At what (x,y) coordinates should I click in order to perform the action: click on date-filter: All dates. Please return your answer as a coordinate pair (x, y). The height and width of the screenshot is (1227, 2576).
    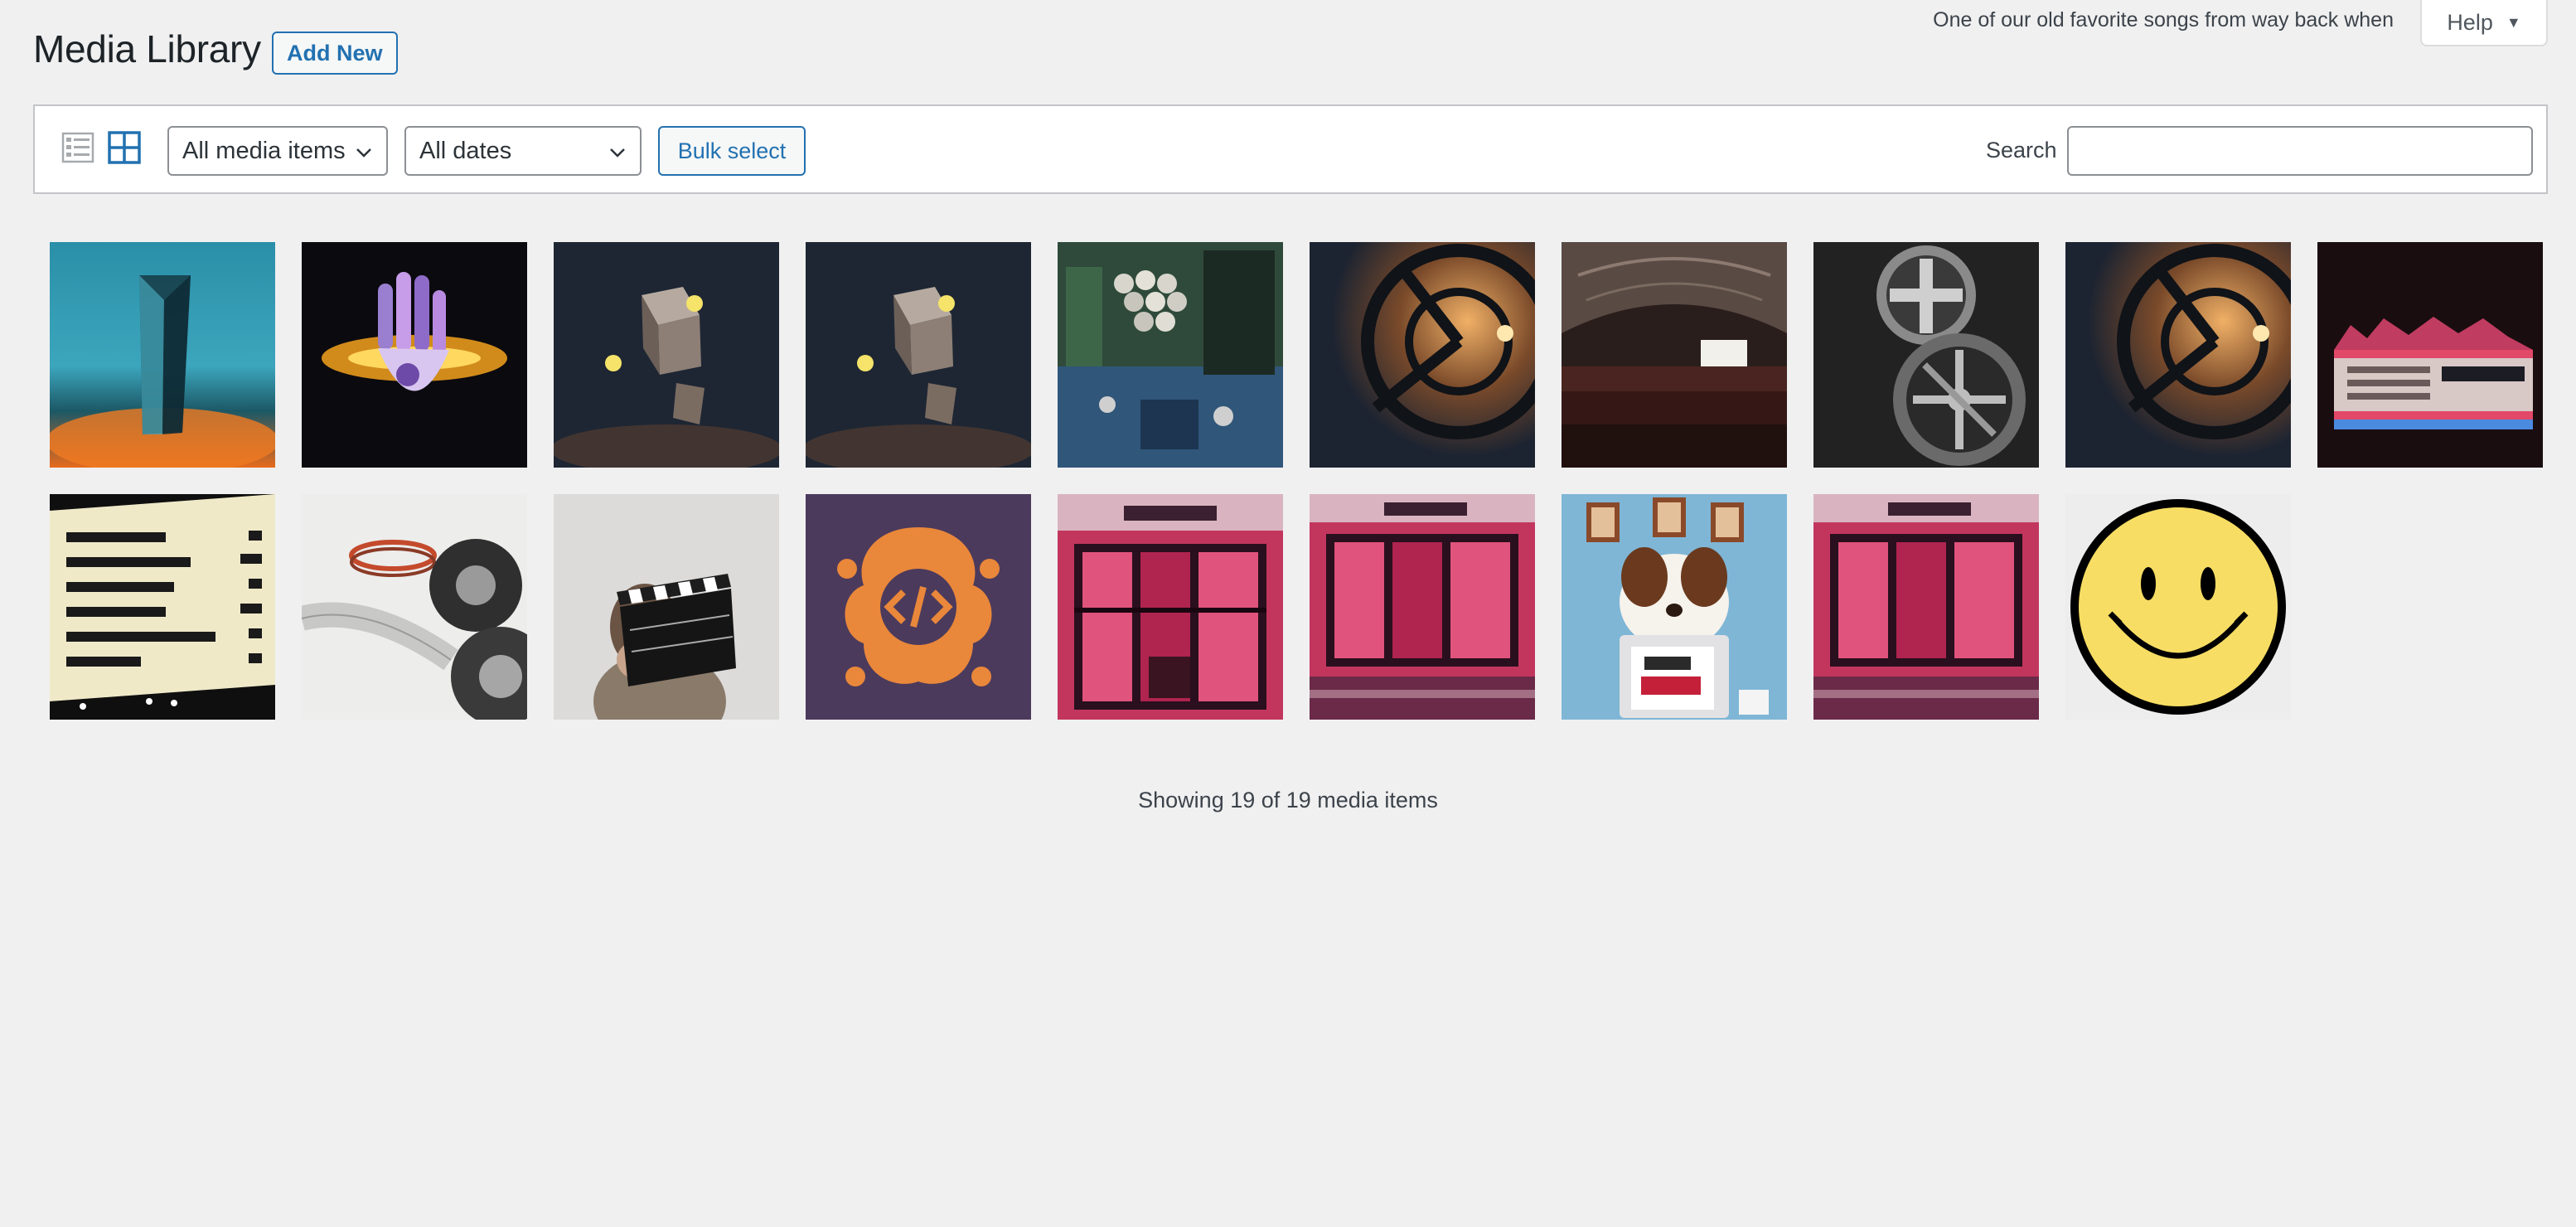
    Looking at the image, I should click on (523, 151).